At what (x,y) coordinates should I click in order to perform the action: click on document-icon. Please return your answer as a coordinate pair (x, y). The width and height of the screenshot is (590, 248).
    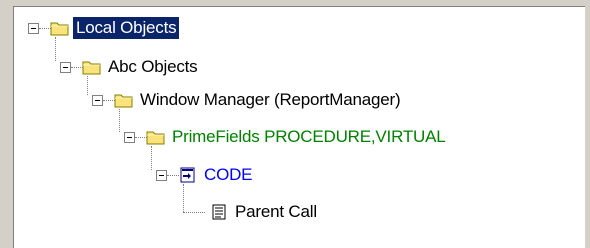
    Looking at the image, I should click on (219, 212).